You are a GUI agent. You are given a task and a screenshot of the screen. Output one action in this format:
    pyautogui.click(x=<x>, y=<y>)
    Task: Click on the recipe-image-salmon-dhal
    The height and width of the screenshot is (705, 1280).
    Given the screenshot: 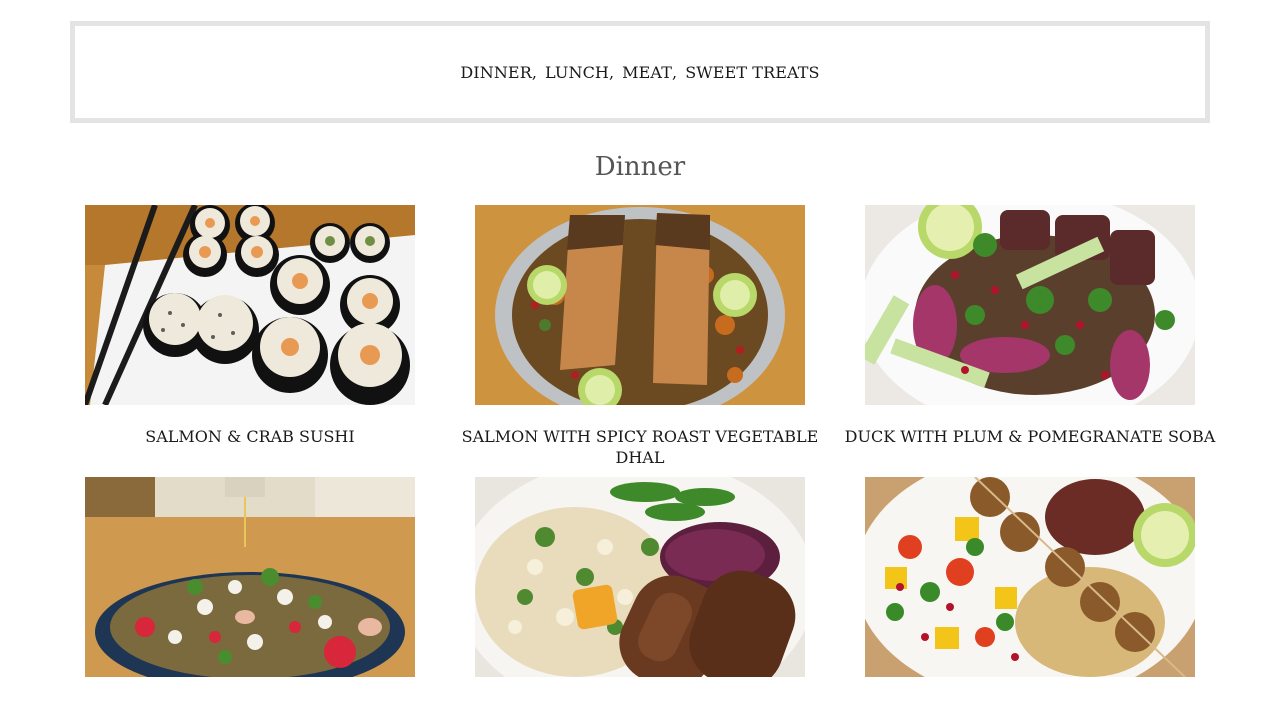 What is the action you would take?
    pyautogui.click(x=640, y=305)
    